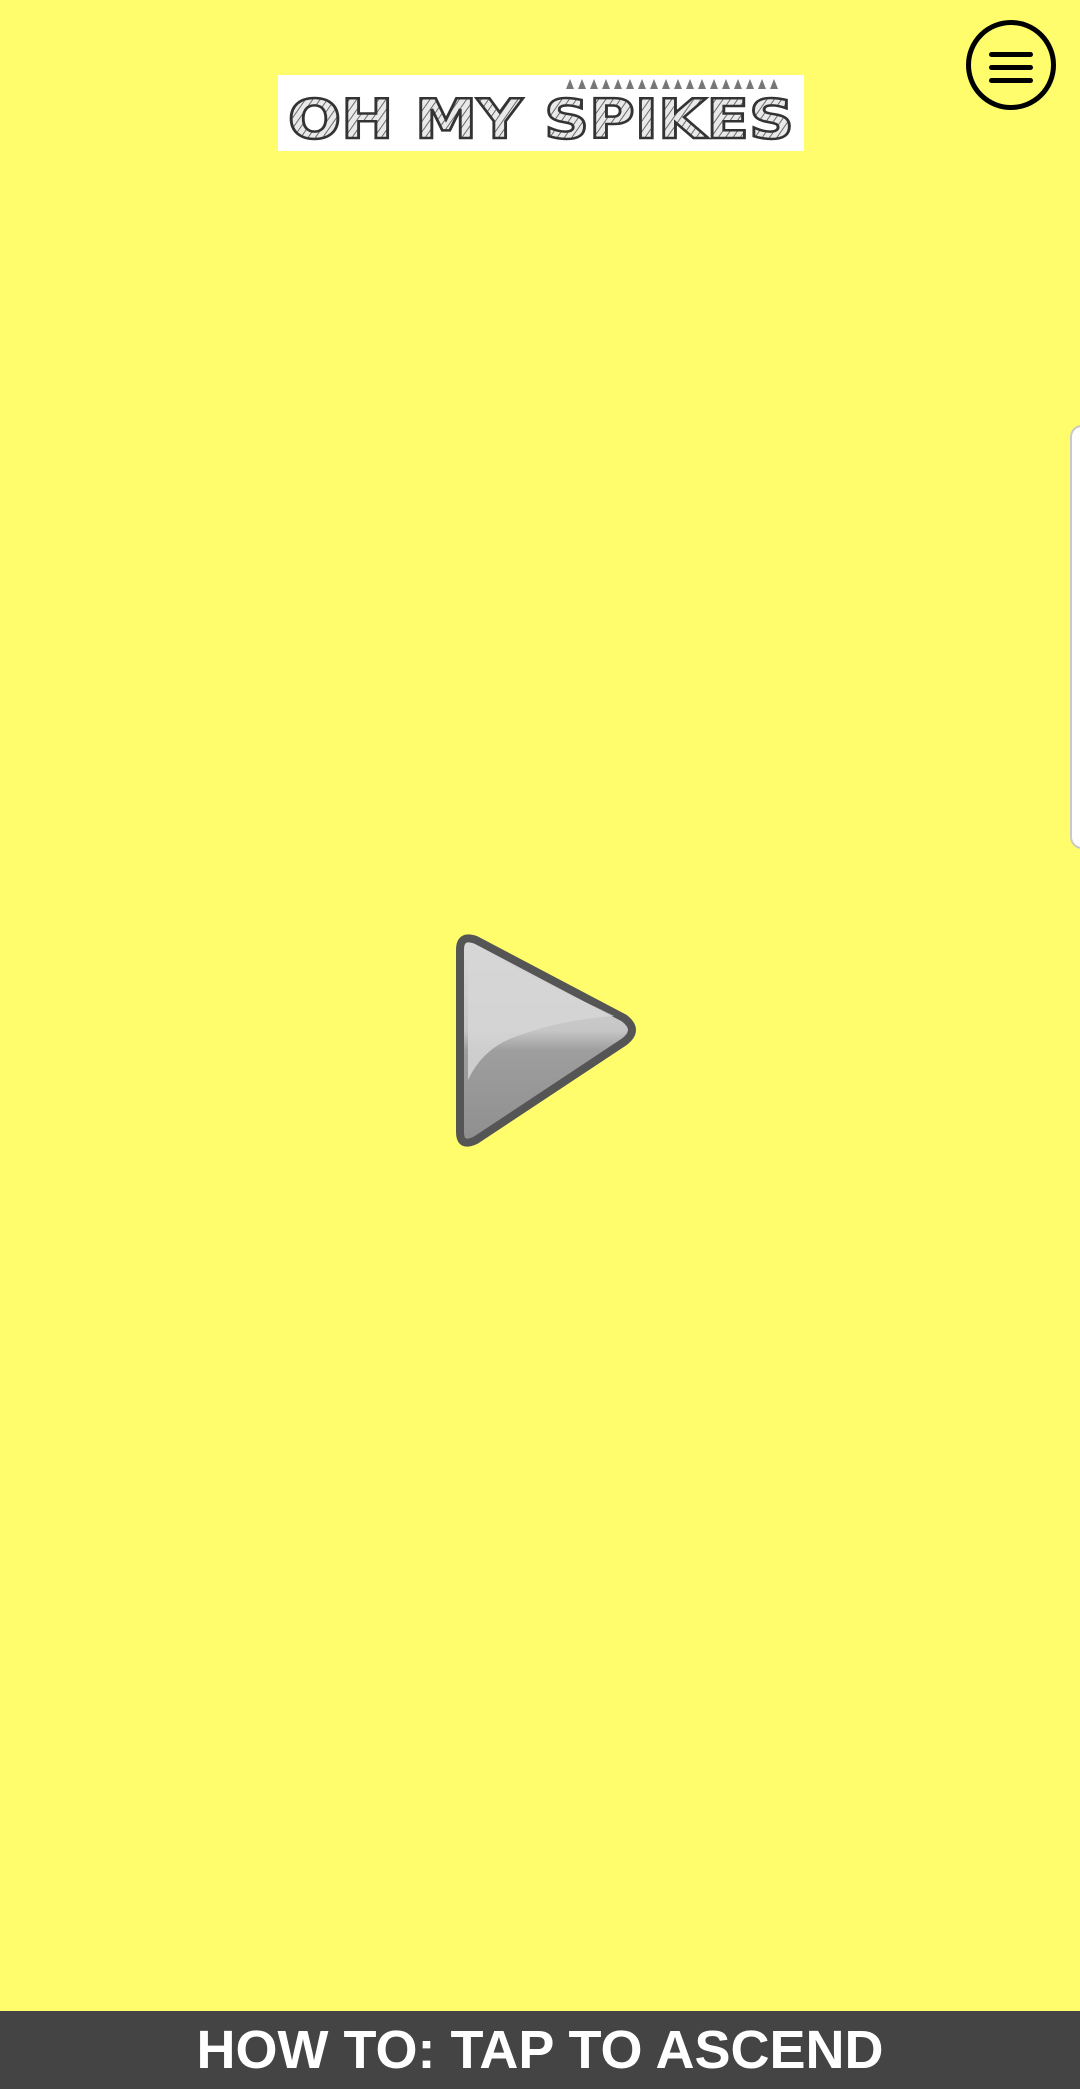 The image size is (1080, 2089). I want to click on hamburger-menu-icon, so click(1011, 54).